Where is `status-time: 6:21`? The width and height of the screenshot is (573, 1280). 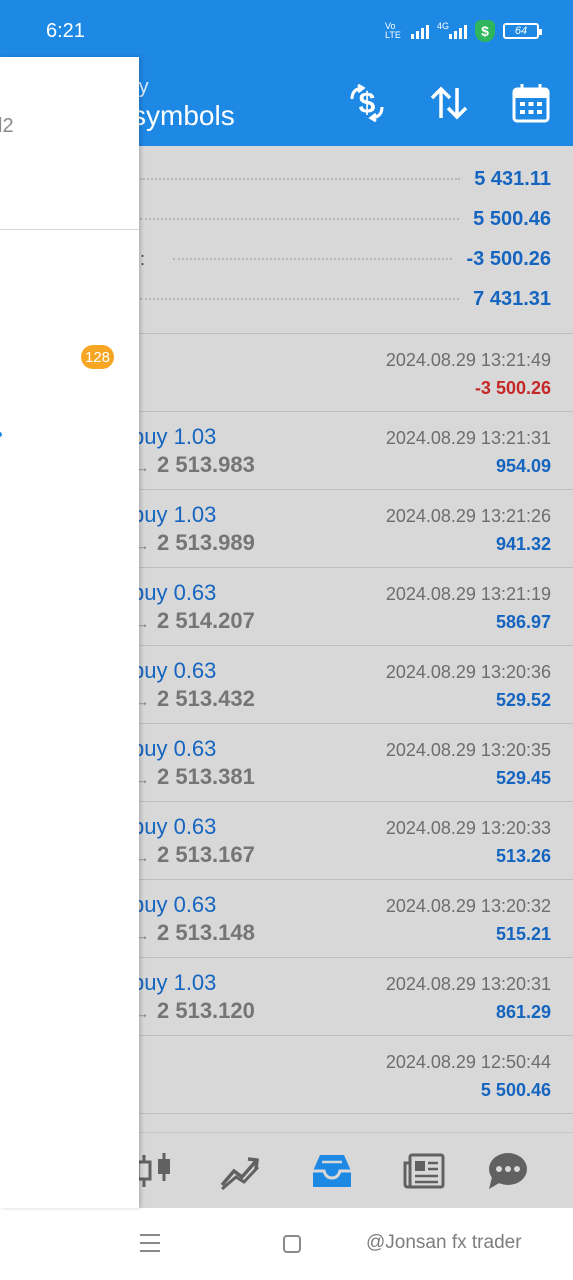
status-time: 6:21 is located at coordinates (65, 31).